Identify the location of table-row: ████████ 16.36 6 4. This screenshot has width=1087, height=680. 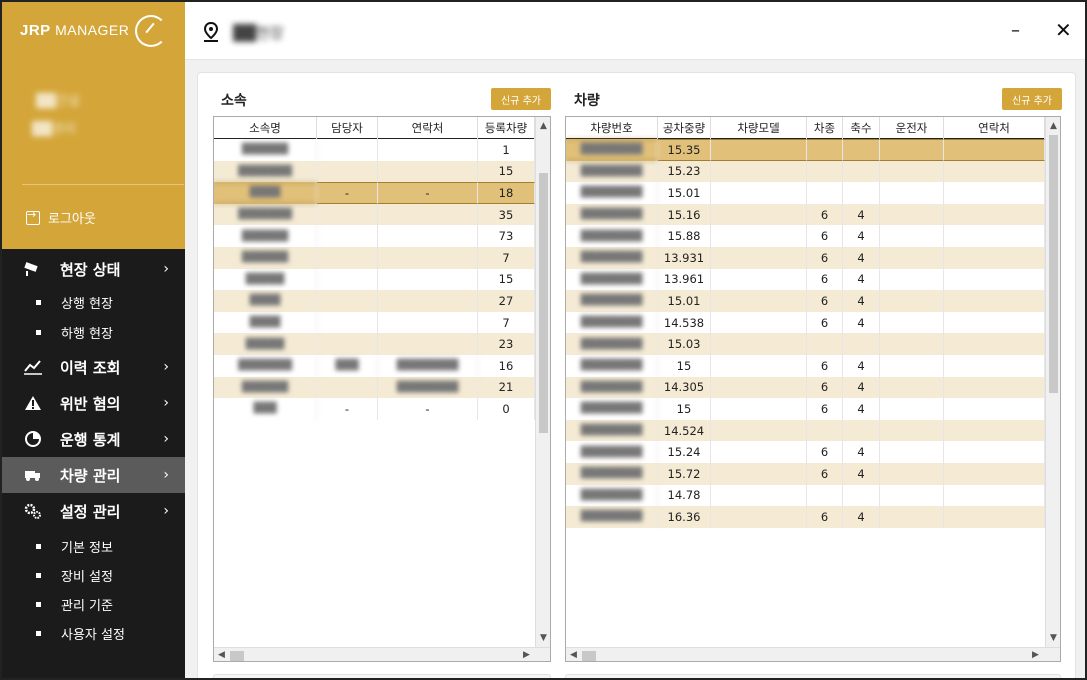
(805, 517).